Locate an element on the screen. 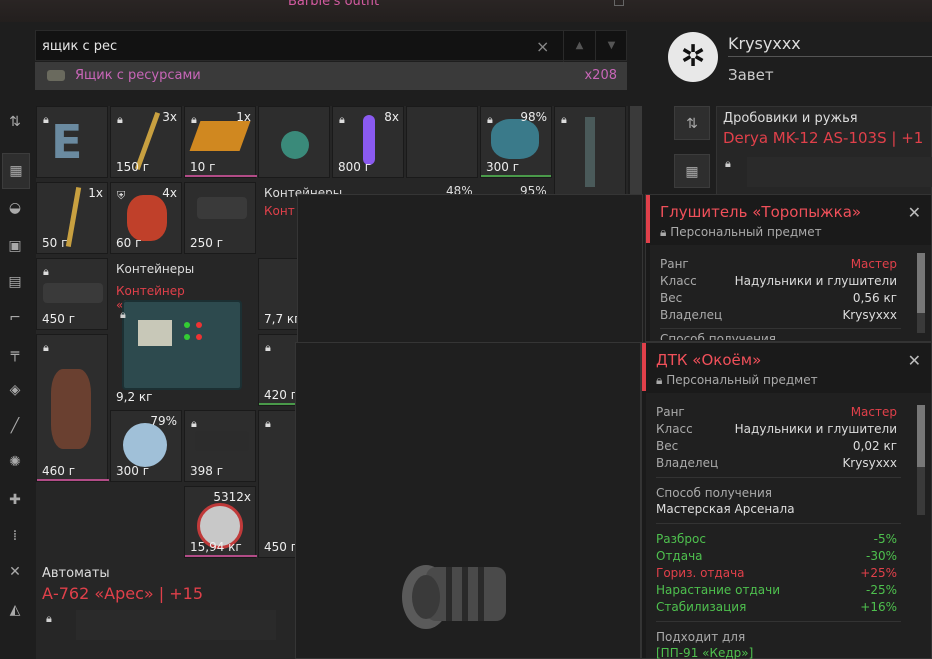 The height and width of the screenshot is (659, 932). item-count: 98% is located at coordinates (533, 117).